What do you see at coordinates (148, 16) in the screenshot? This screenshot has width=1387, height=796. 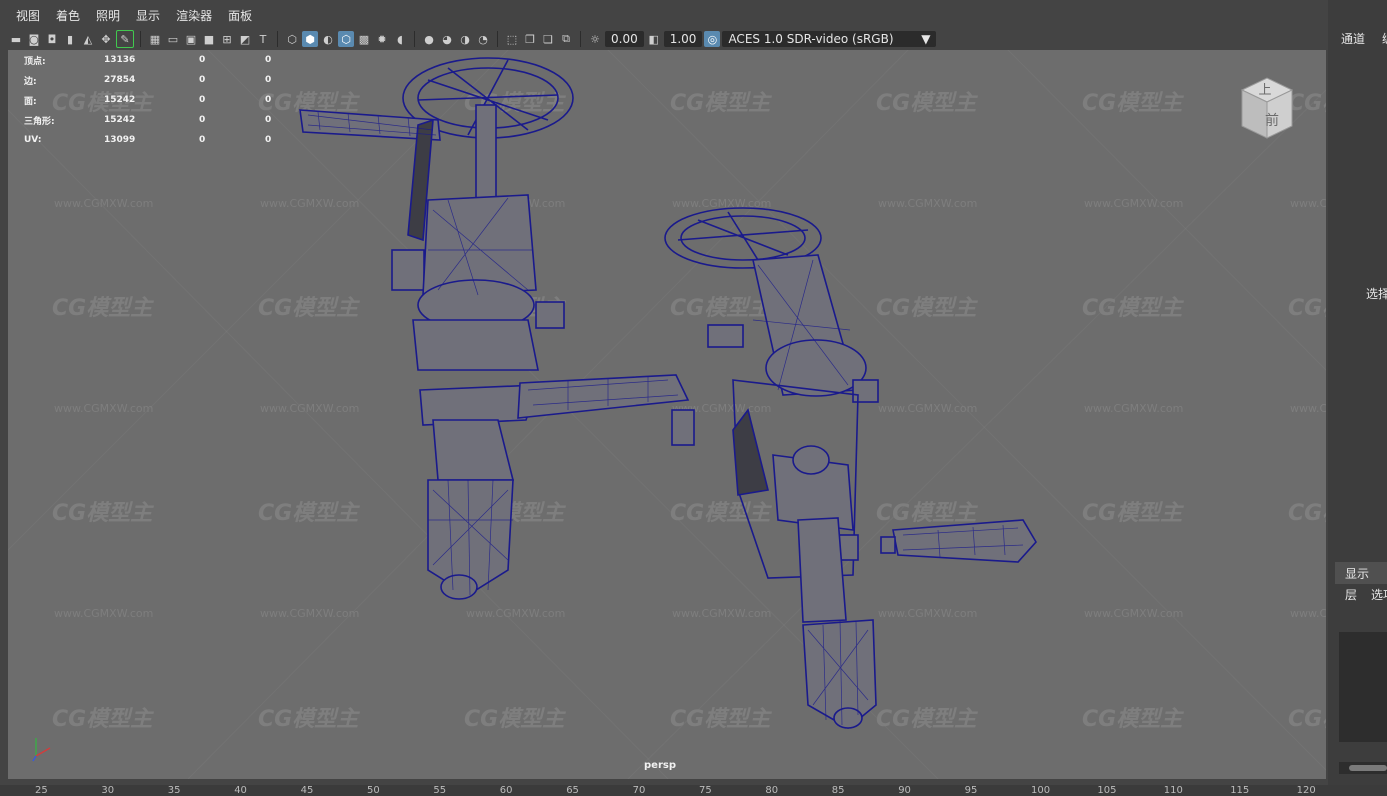 I see `menu-show: 显示` at bounding box center [148, 16].